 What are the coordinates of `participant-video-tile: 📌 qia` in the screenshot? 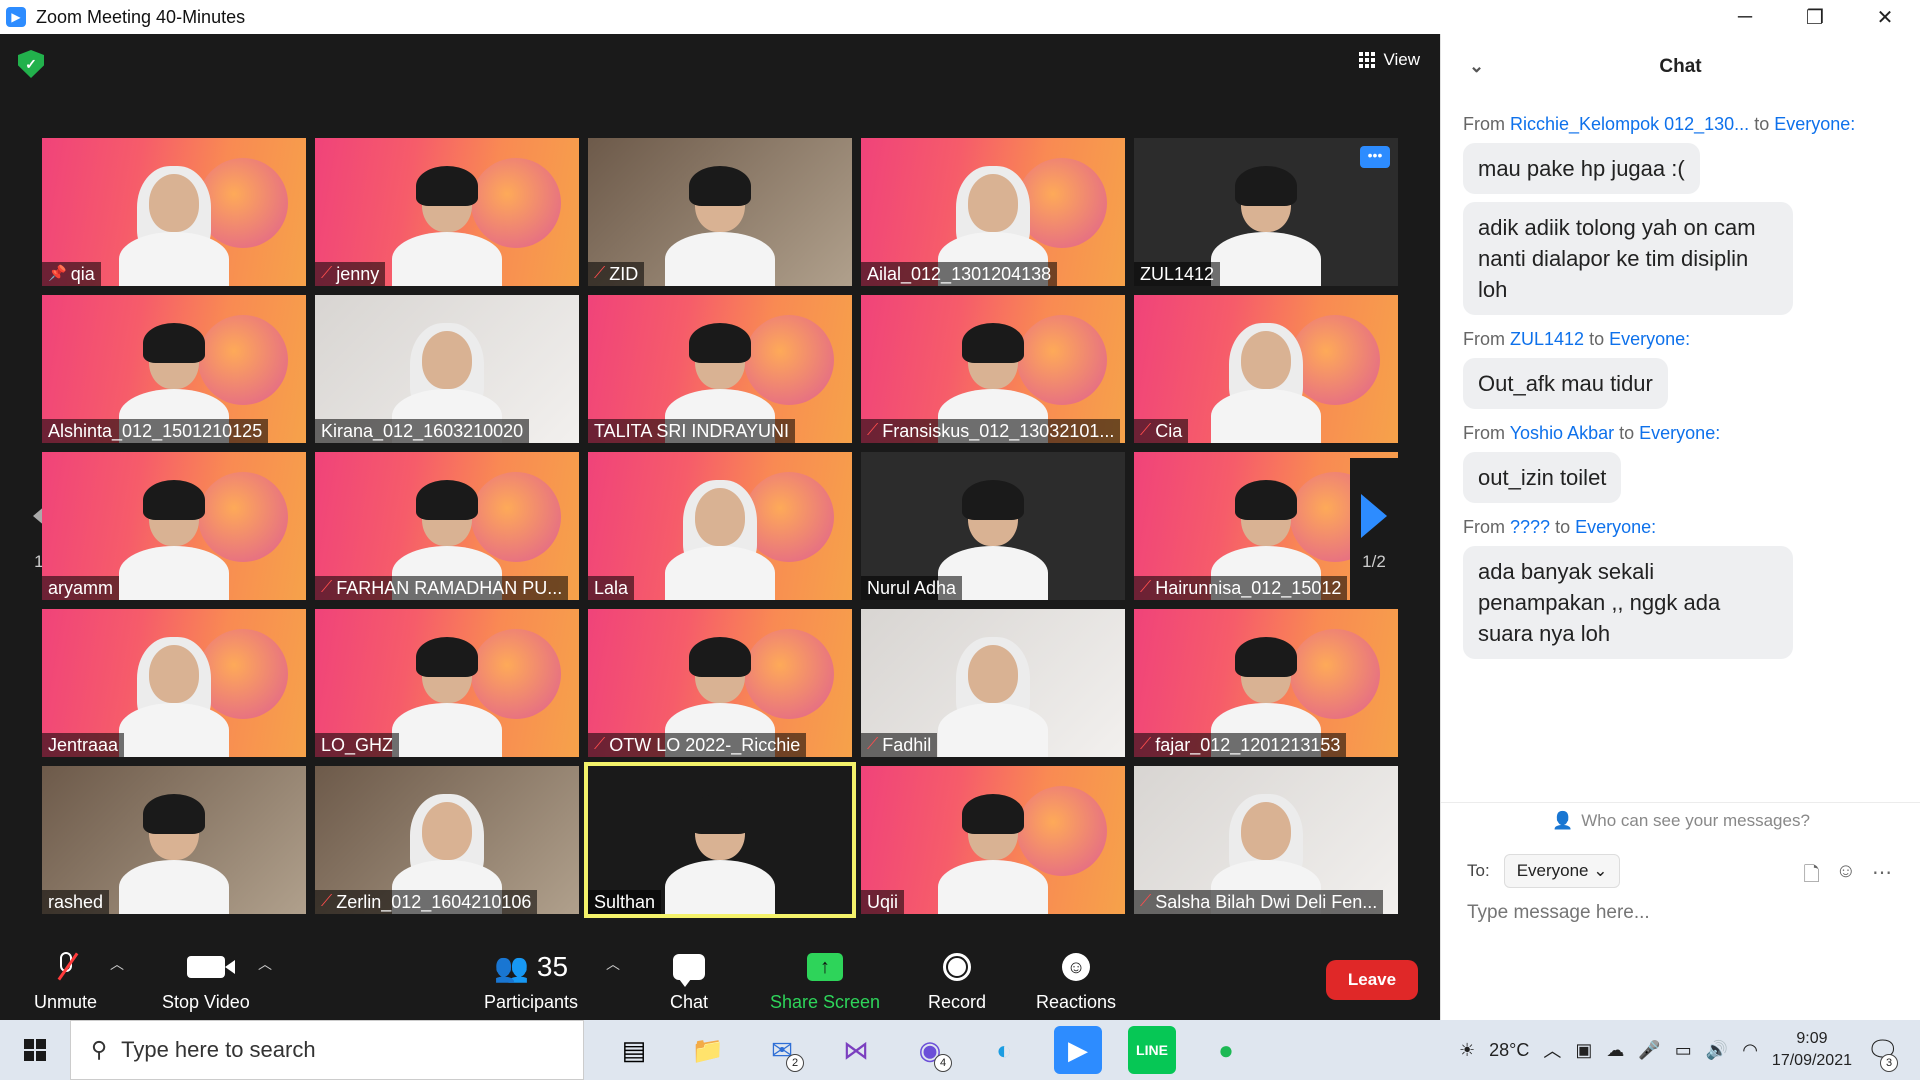 It's located at (174, 212).